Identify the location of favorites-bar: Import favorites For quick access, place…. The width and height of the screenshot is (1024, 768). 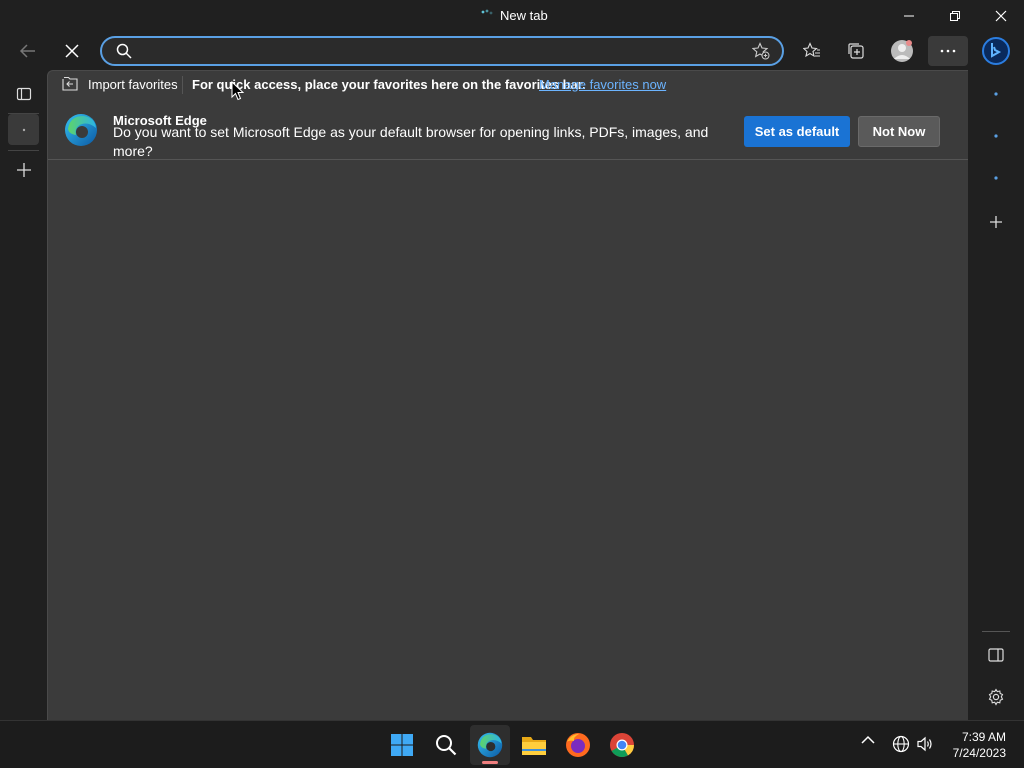
(508, 85).